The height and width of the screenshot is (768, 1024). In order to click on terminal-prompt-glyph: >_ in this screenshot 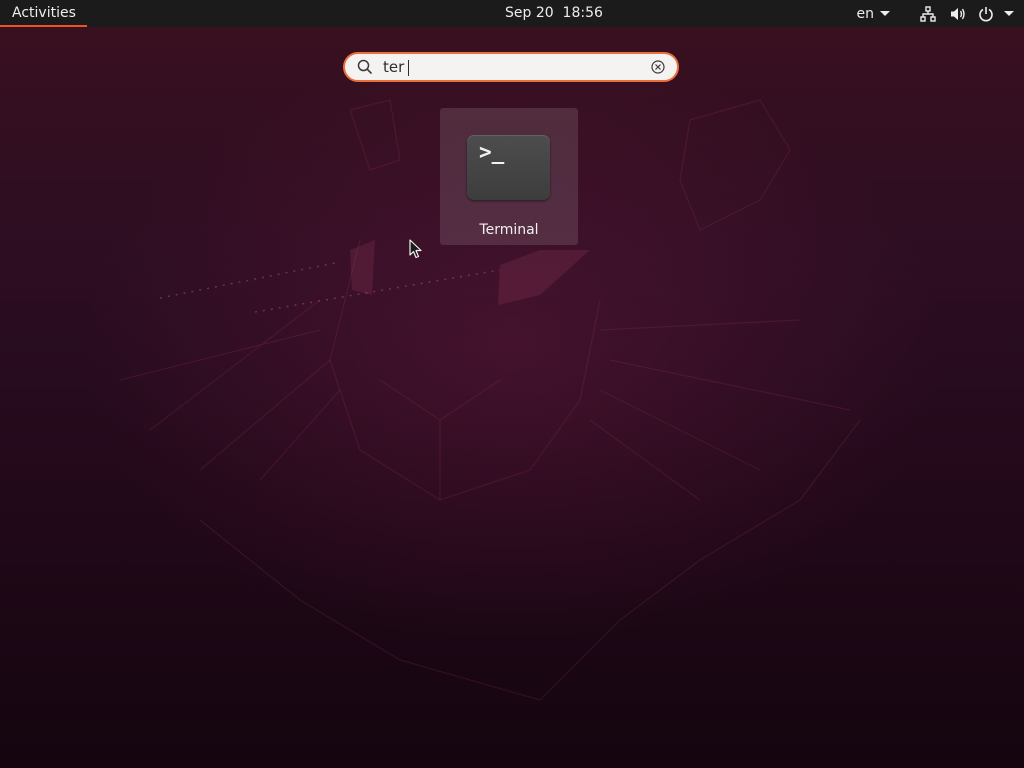, I will do `click(492, 152)`.